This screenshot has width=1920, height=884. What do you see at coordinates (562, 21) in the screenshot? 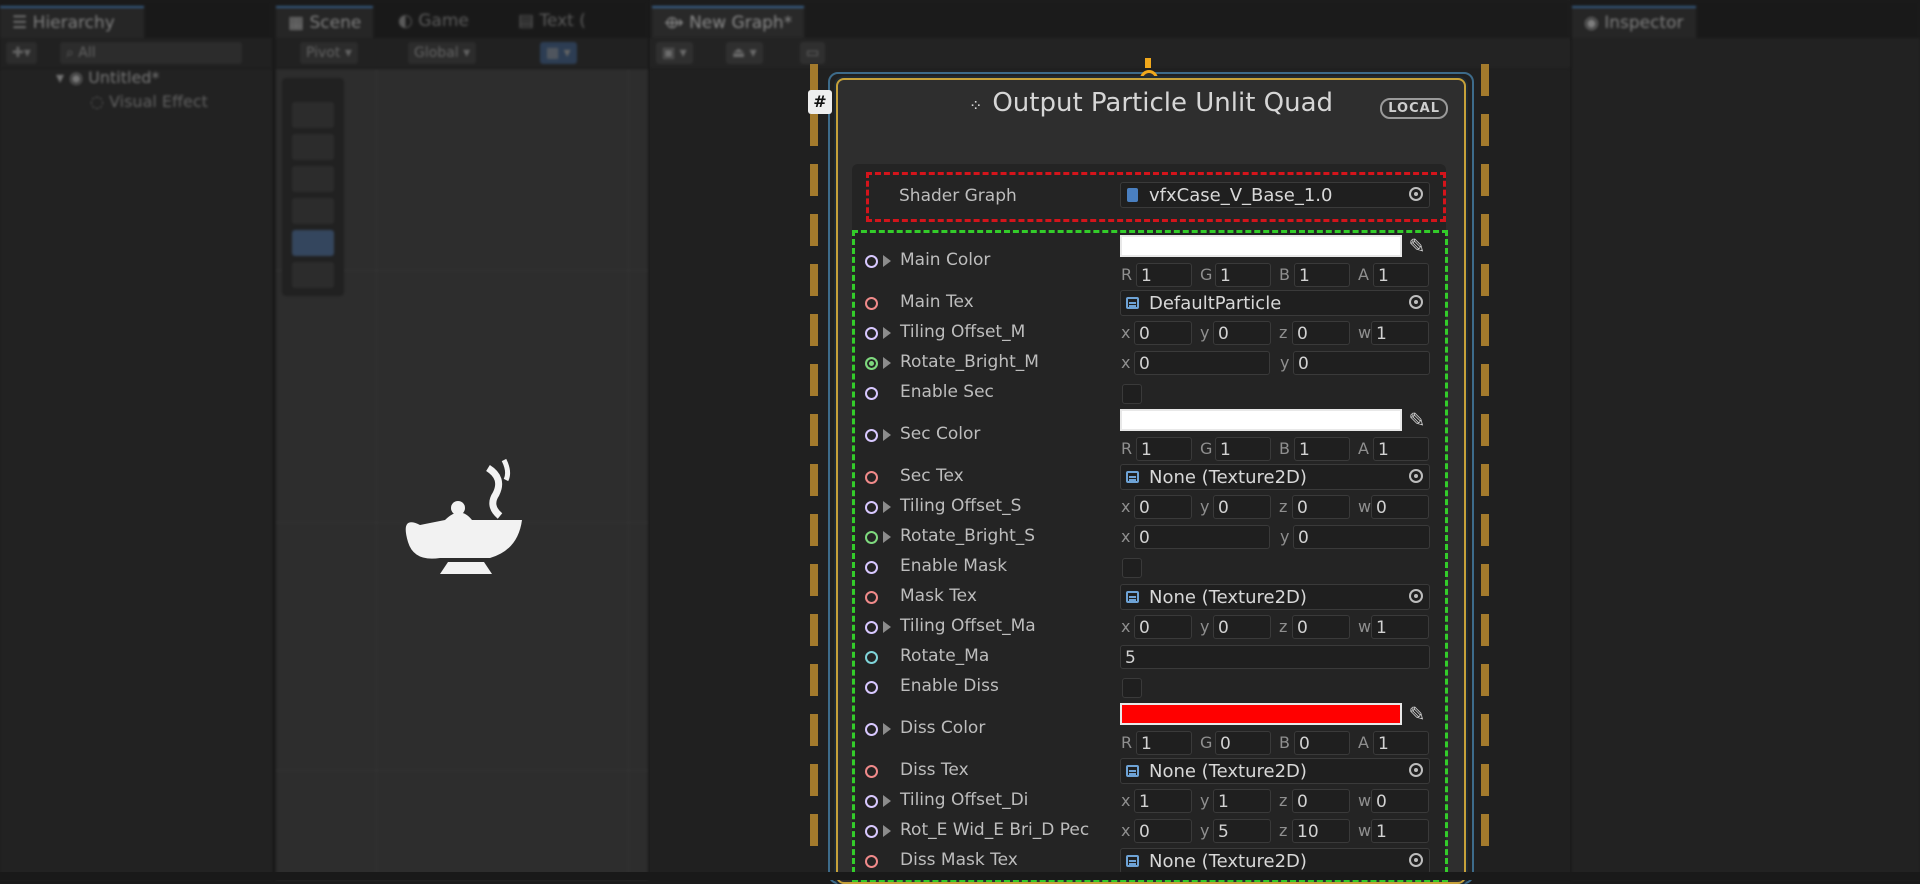
I see `tab-text-label: Text (` at bounding box center [562, 21].